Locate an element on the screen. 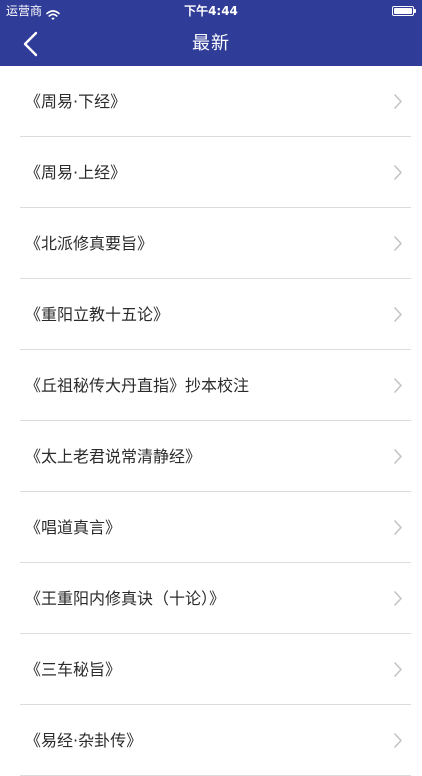 The width and height of the screenshot is (422, 776). battery-icon is located at coordinates (404, 11).